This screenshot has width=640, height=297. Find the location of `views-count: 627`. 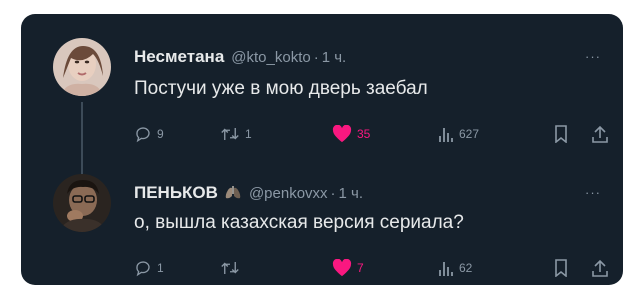

views-count: 627 is located at coordinates (469, 134).